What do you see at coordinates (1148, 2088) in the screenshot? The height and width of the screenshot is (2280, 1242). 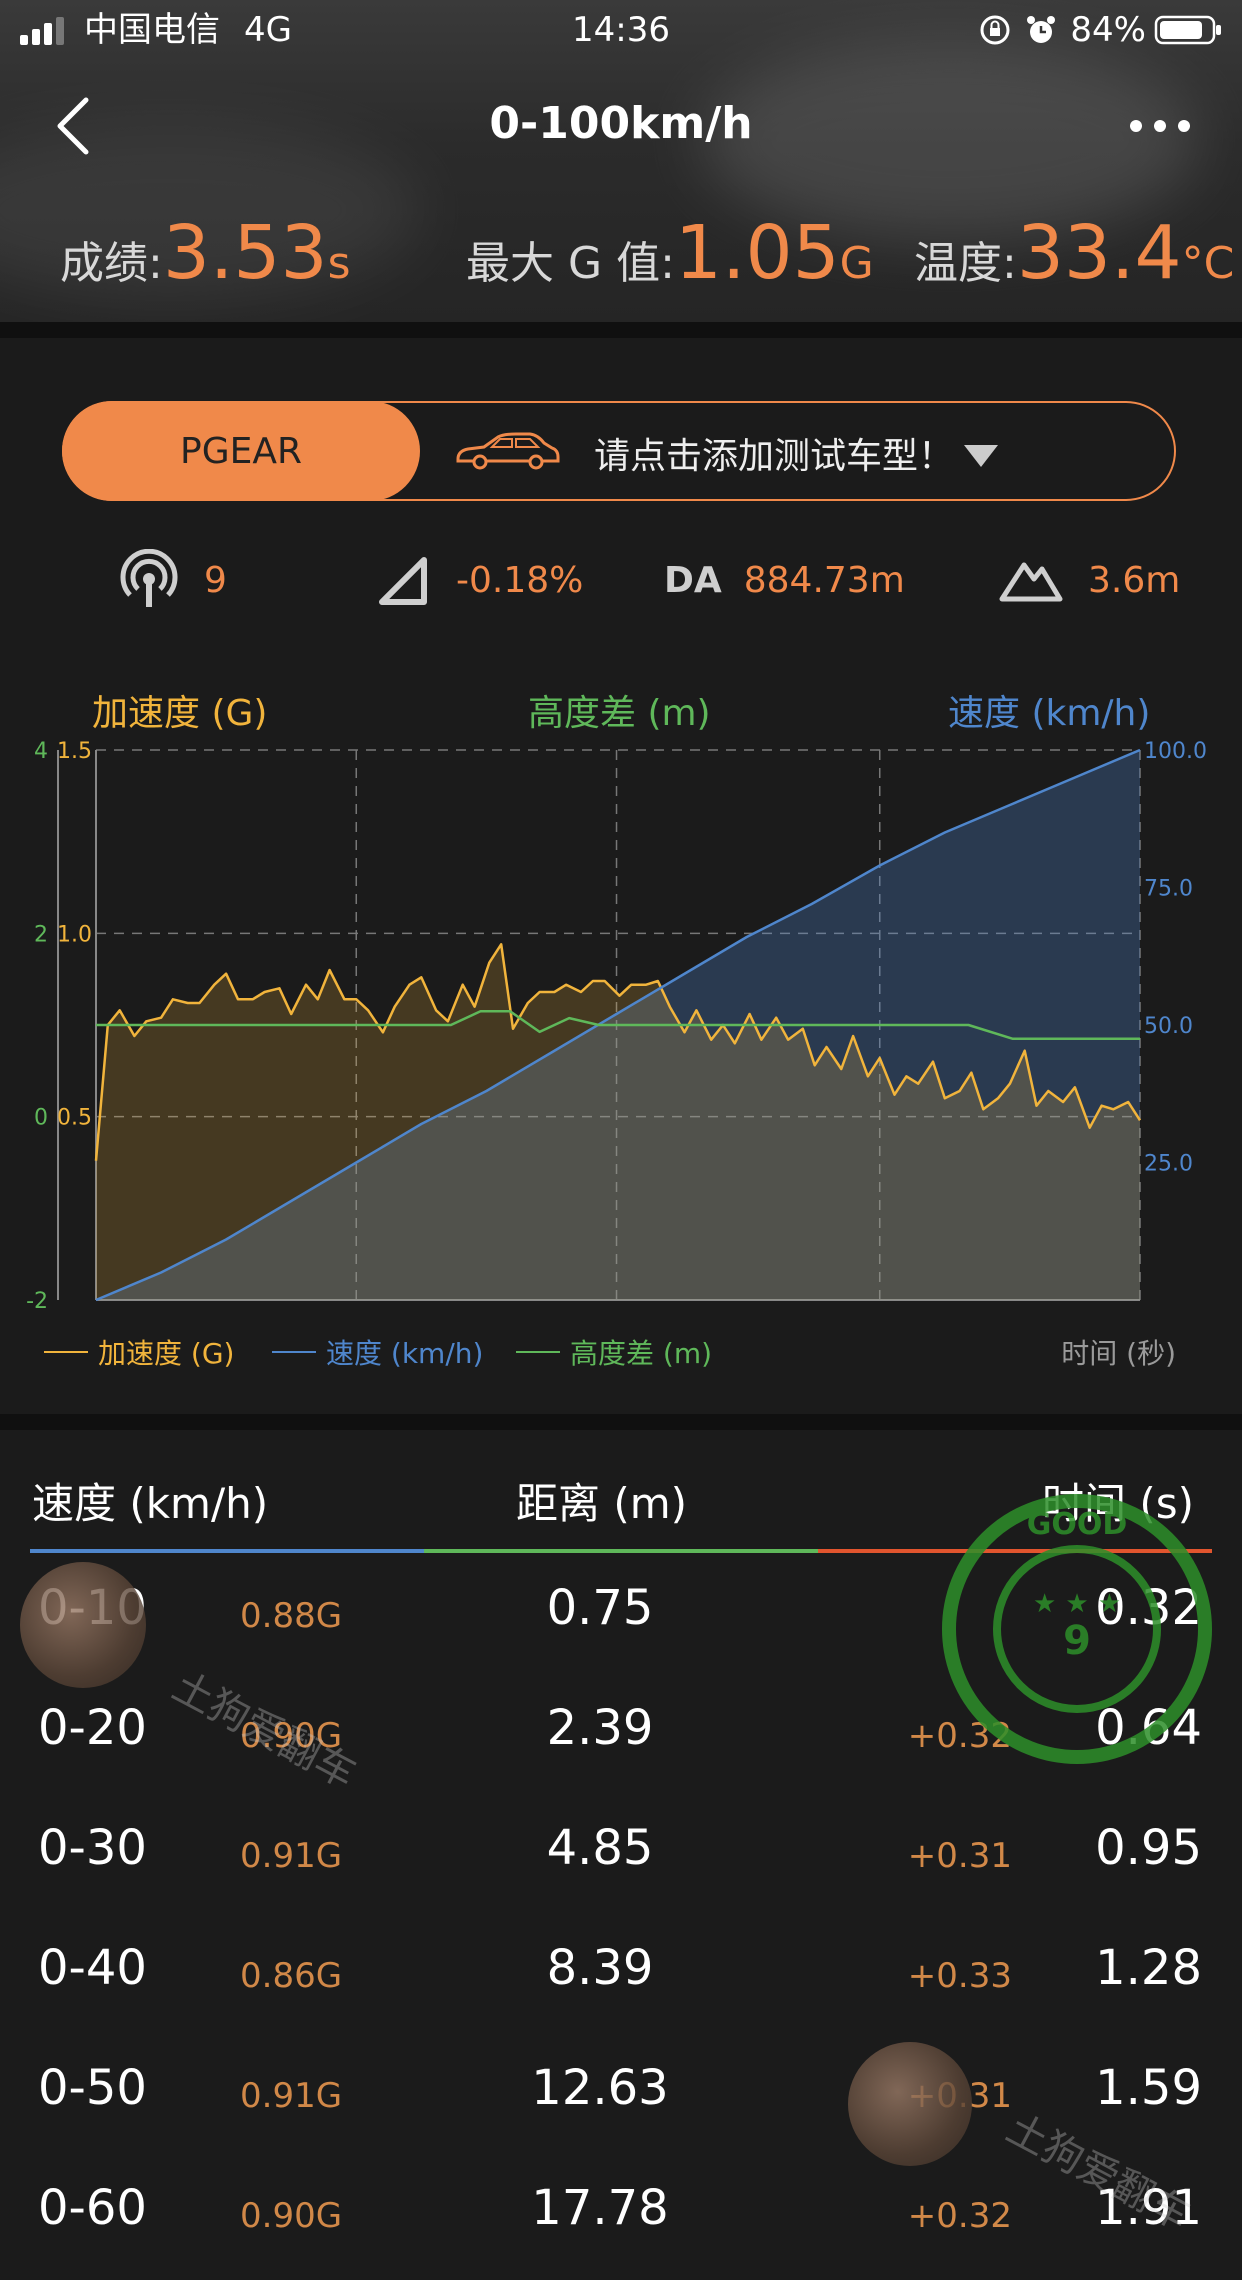 I see `time-value: 1.59` at bounding box center [1148, 2088].